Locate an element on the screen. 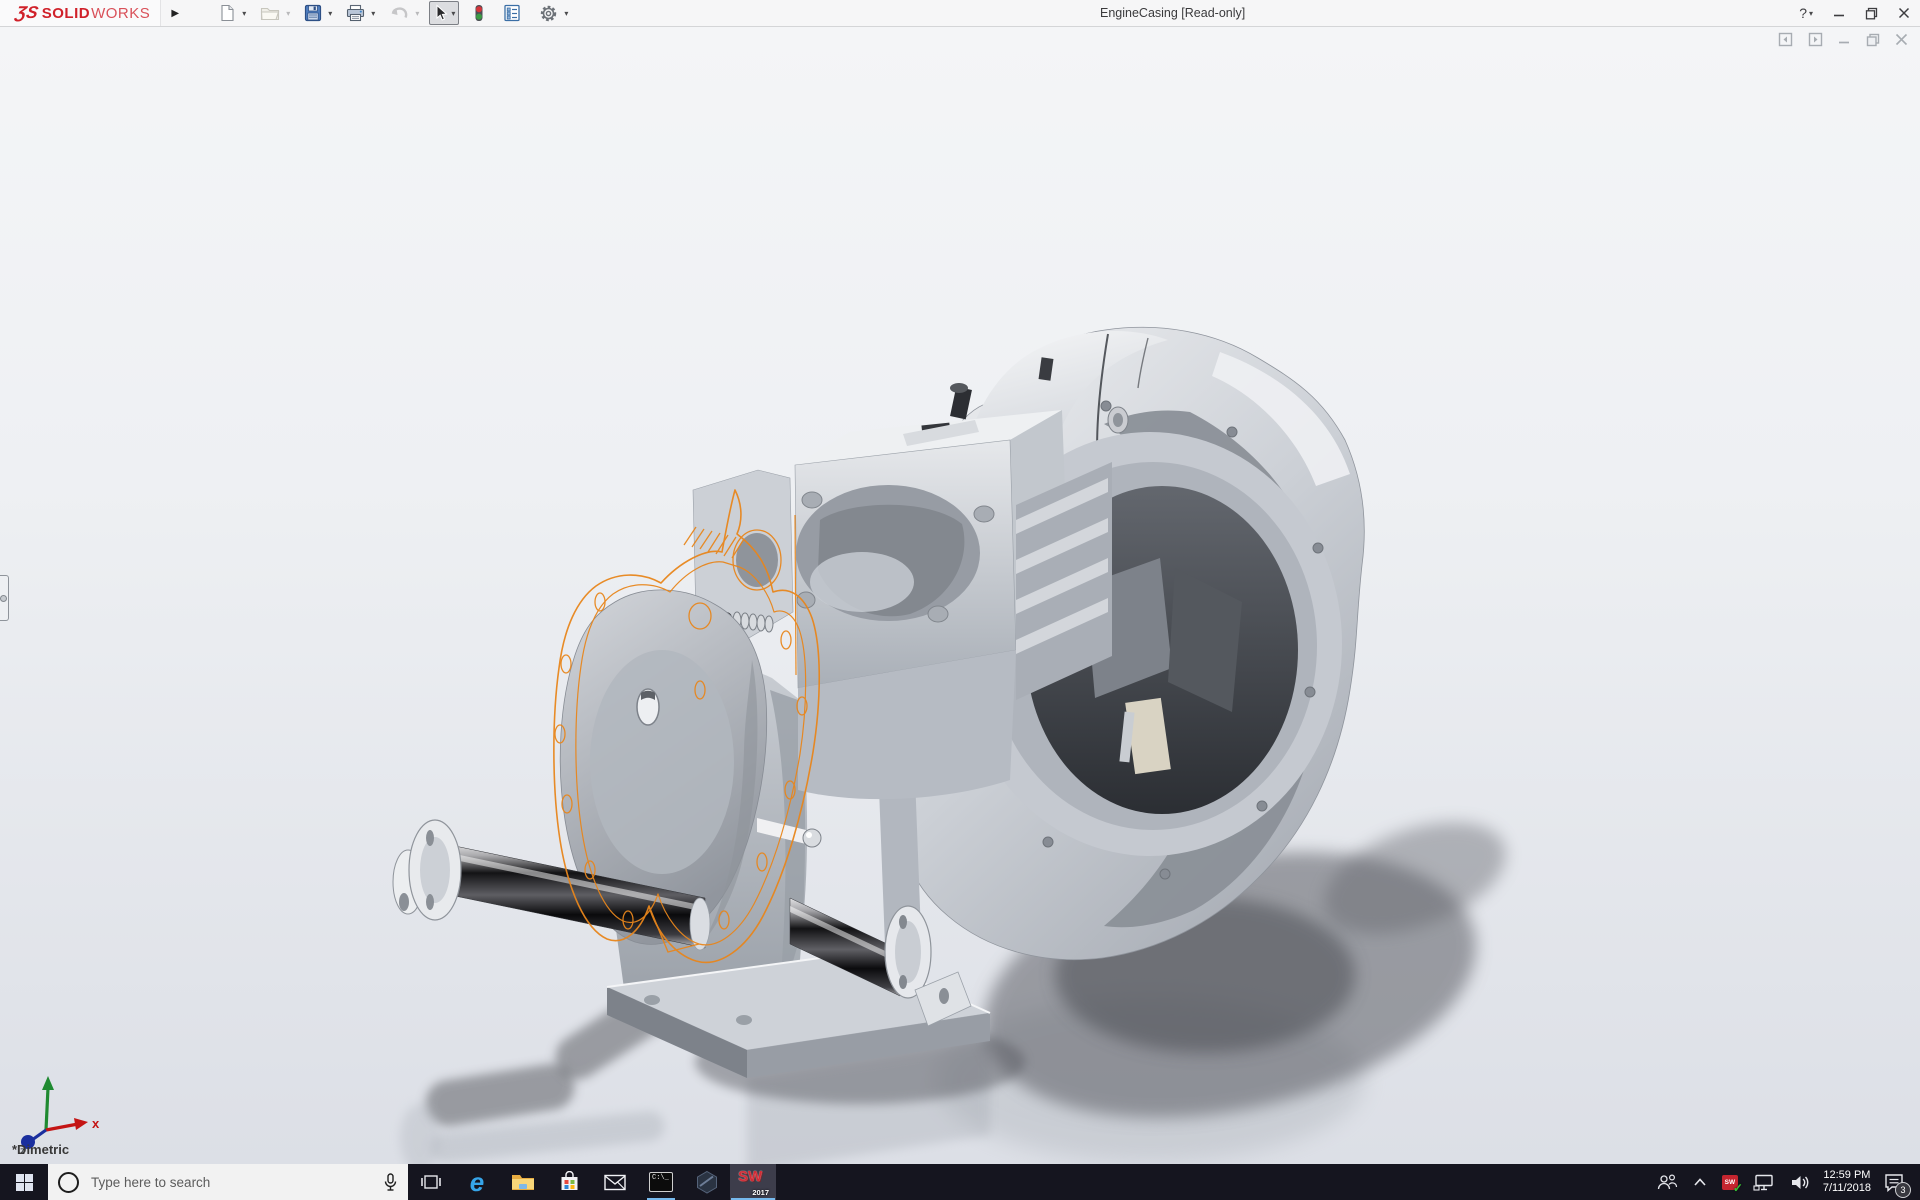  save-caret: ▾ is located at coordinates (330, 13).